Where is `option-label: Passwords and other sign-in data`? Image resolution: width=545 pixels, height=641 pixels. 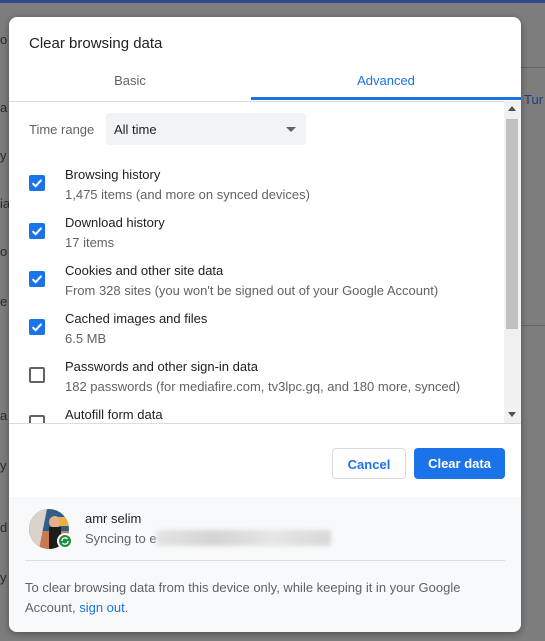
option-label: Passwords and other sign-in data is located at coordinates (161, 366).